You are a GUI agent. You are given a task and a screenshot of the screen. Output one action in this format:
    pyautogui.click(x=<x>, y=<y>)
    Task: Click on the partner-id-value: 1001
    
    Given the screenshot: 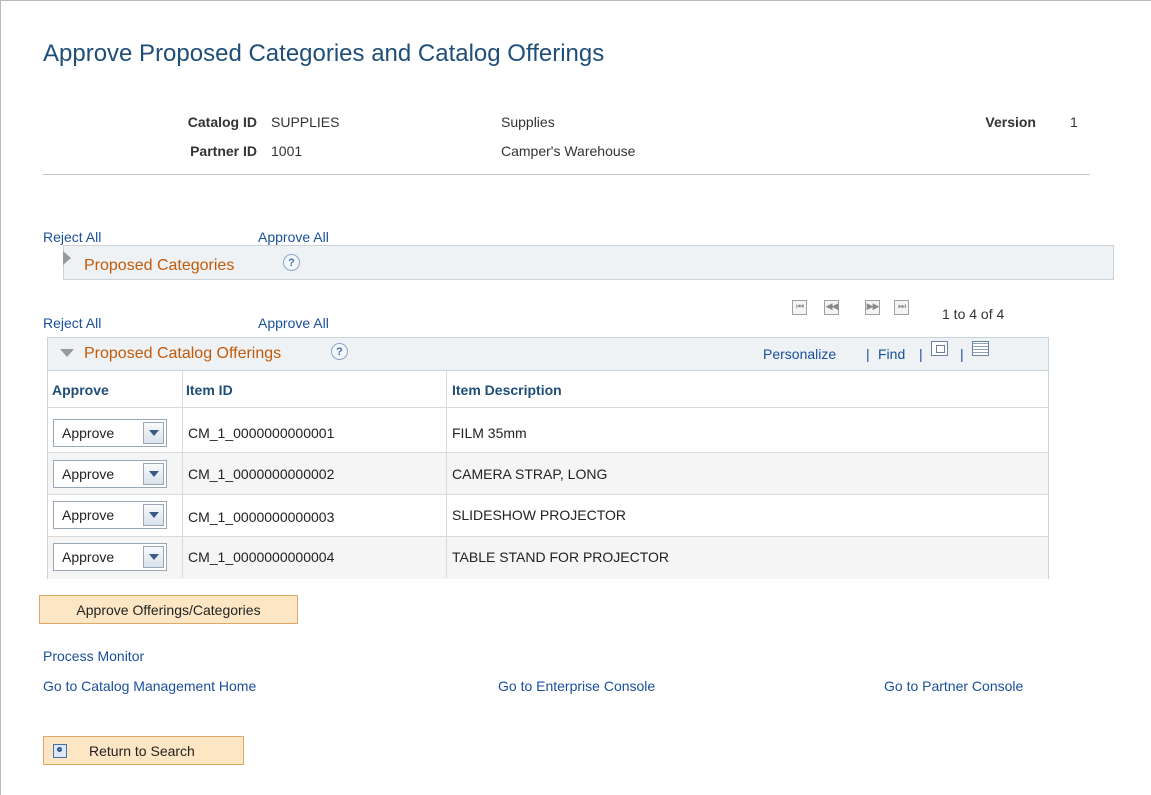 What is the action you would take?
    pyautogui.click(x=287, y=151)
    